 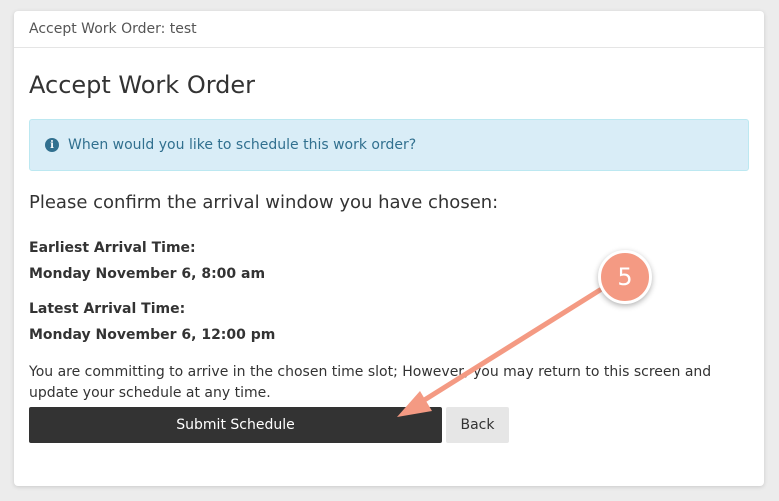 I want to click on page-title: Accept Work Order, so click(x=142, y=85).